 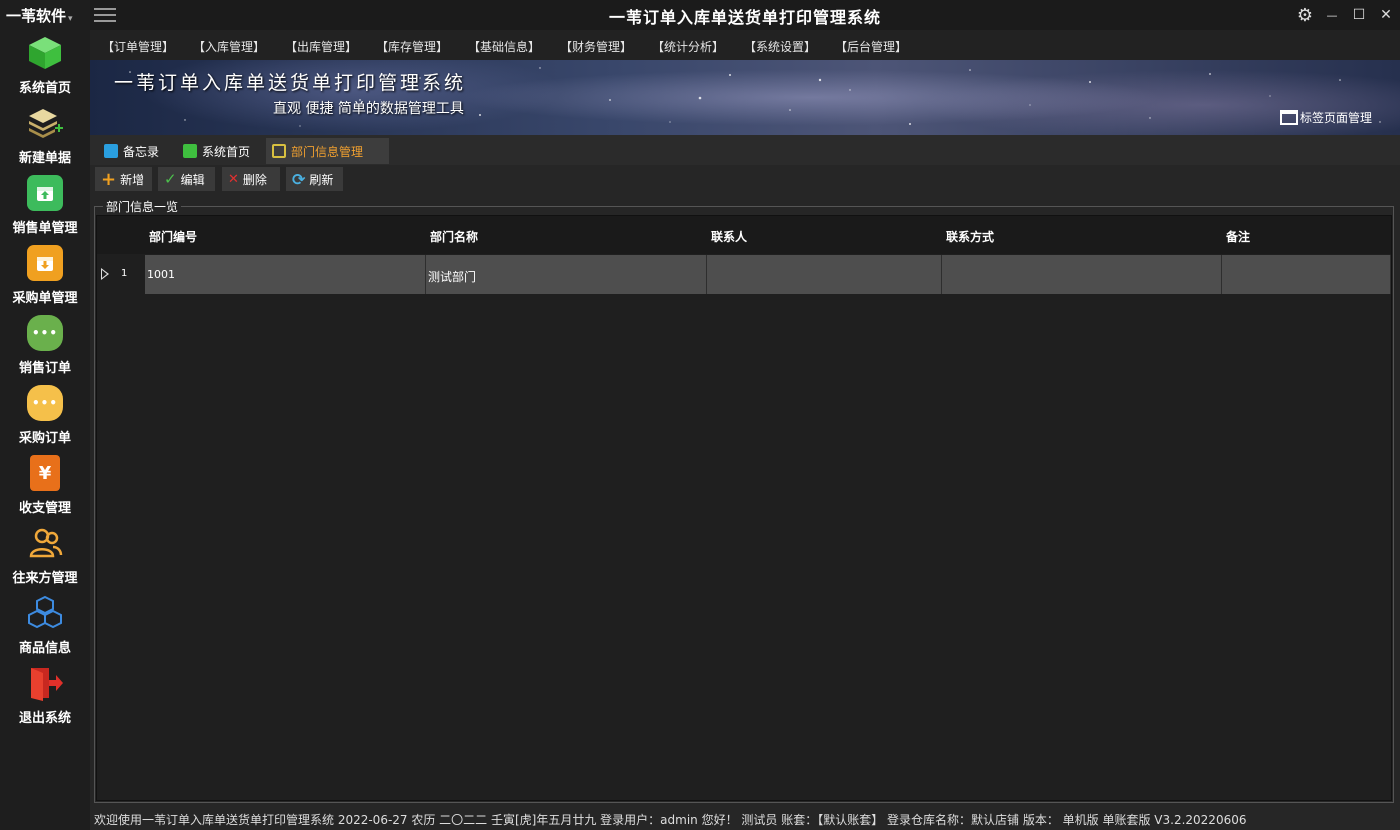 I want to click on sidebar-item-purchase-order: ••• 采购订单, so click(x=45, y=420).